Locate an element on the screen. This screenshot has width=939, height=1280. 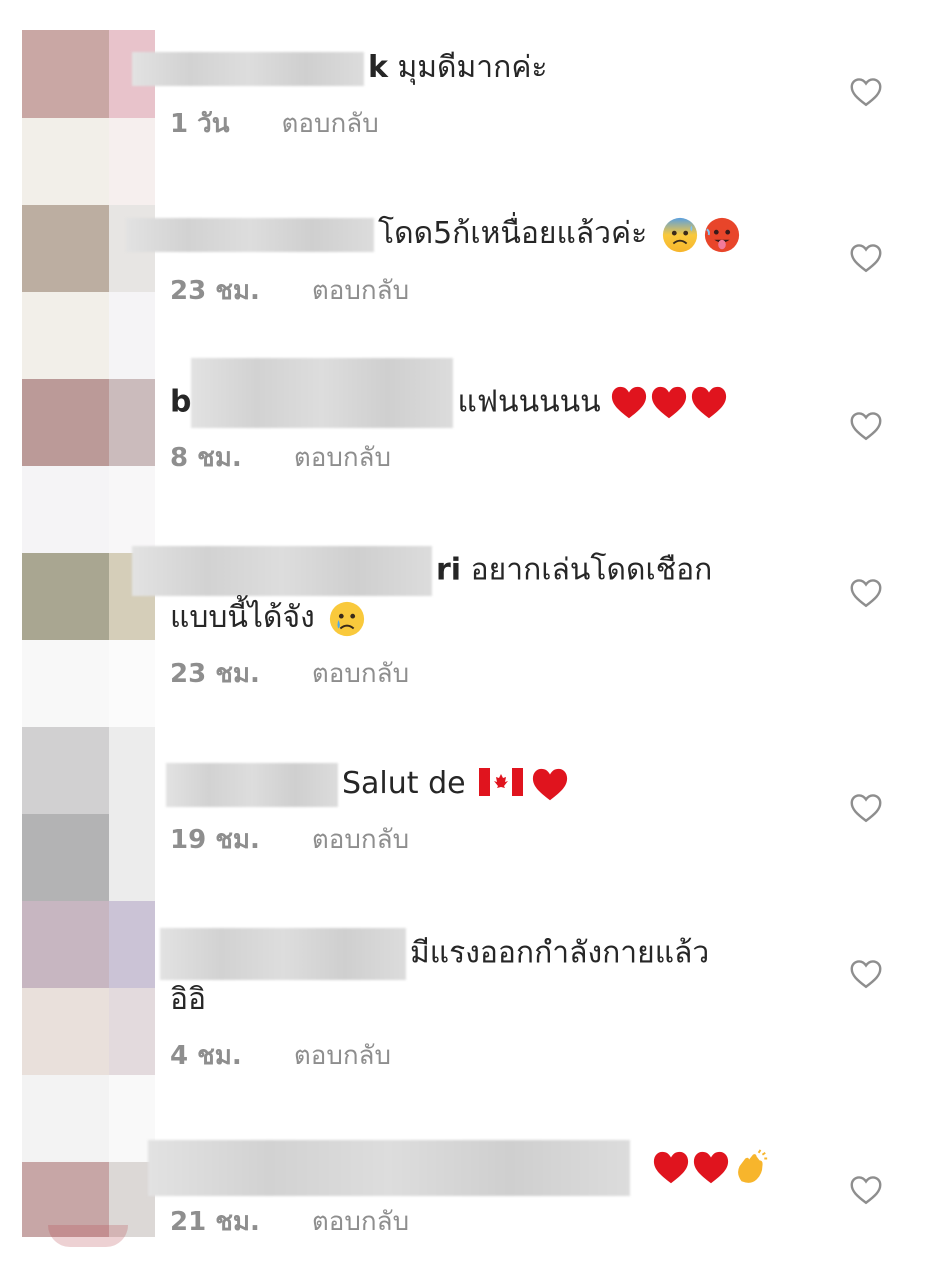
comment-text-line: อิอิ is located at coordinates (480, 1000).